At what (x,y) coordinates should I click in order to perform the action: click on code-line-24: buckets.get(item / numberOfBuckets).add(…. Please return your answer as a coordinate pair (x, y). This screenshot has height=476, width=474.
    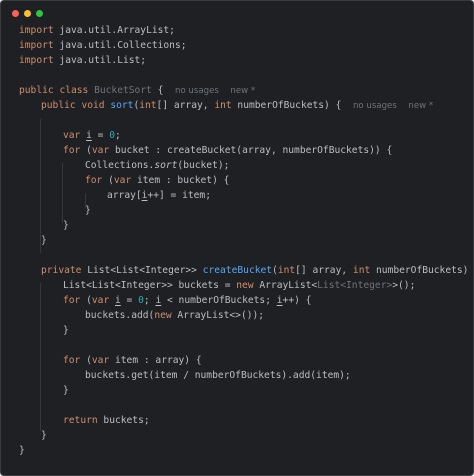
    Looking at the image, I should click on (218, 375).